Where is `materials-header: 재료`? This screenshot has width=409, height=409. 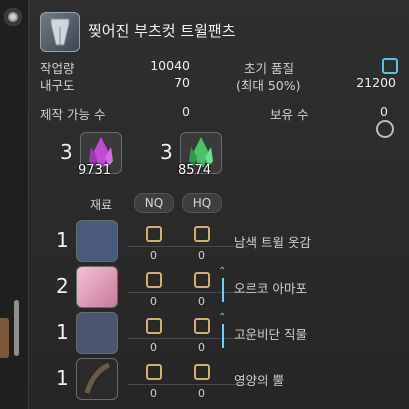
materials-header: 재료 is located at coordinates (101, 205).